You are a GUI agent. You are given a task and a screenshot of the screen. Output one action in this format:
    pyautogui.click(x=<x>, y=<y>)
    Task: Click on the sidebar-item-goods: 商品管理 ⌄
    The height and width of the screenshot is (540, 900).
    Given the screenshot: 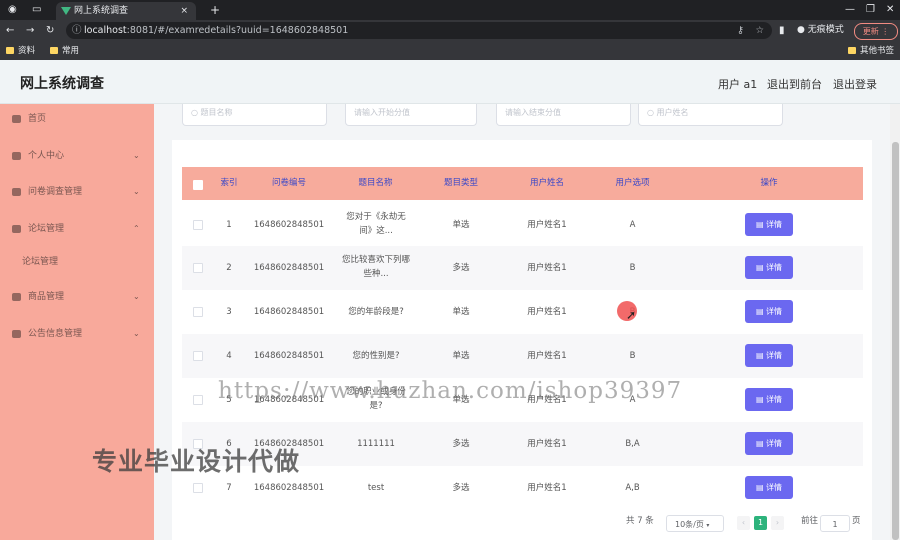 What is the action you would take?
    pyautogui.click(x=77, y=297)
    